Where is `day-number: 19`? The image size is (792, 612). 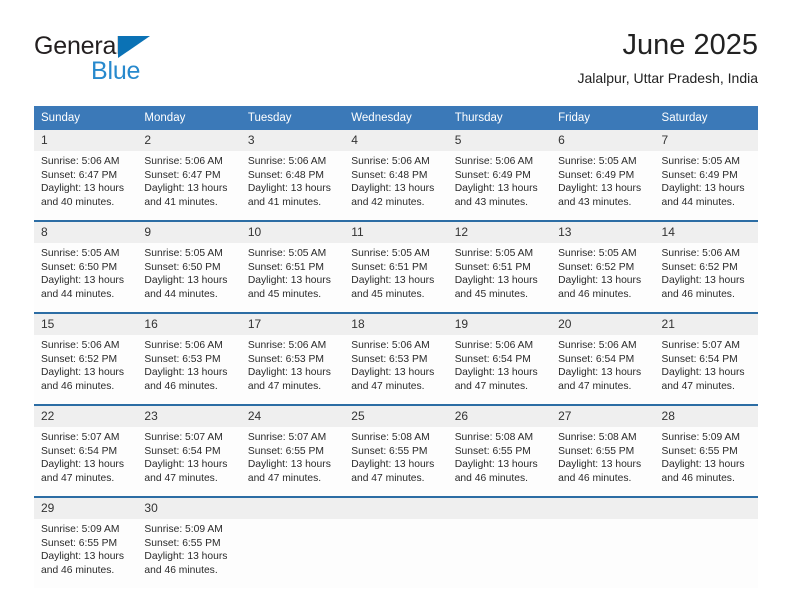
day-number: 19 is located at coordinates (499, 324).